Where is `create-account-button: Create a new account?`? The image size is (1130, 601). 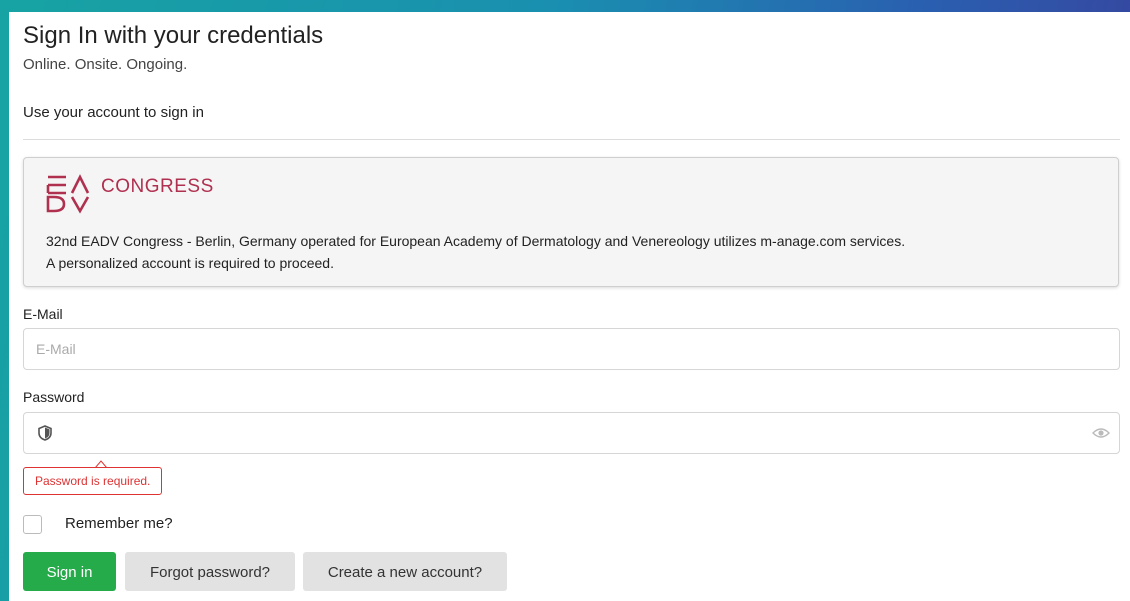
create-account-button: Create a new account? is located at coordinates (405, 571).